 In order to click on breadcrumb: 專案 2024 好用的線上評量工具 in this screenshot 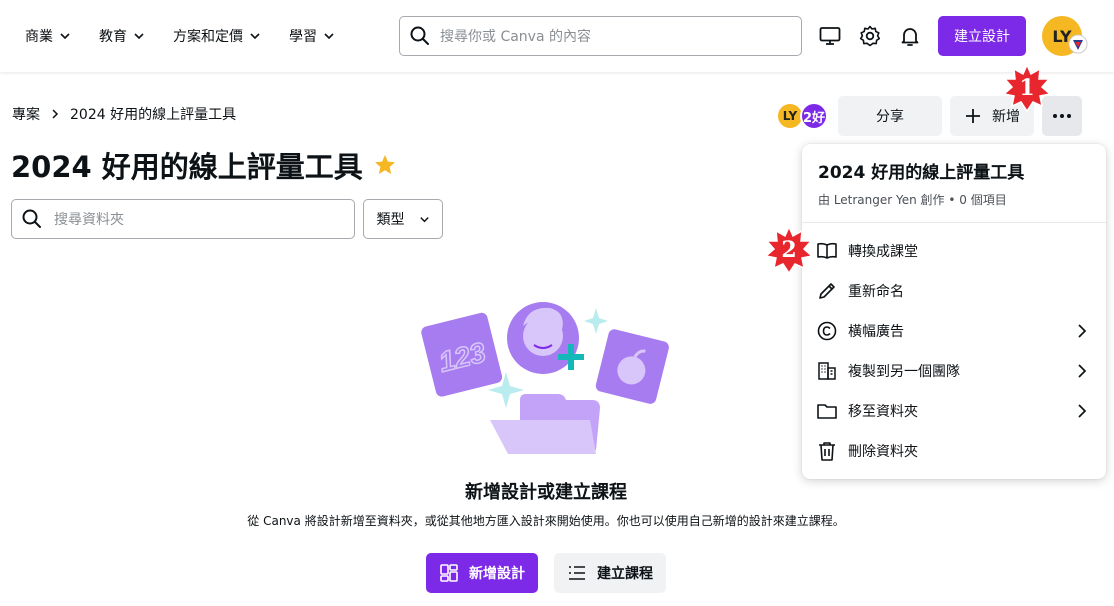, I will do `click(124, 114)`.